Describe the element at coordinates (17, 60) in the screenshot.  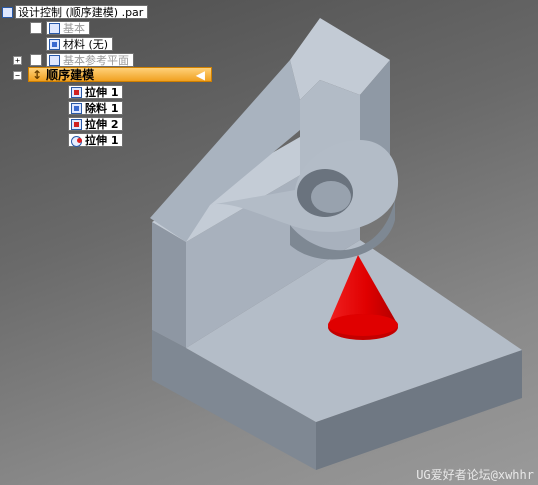
I see `expand-refplanes-icon: +` at that location.